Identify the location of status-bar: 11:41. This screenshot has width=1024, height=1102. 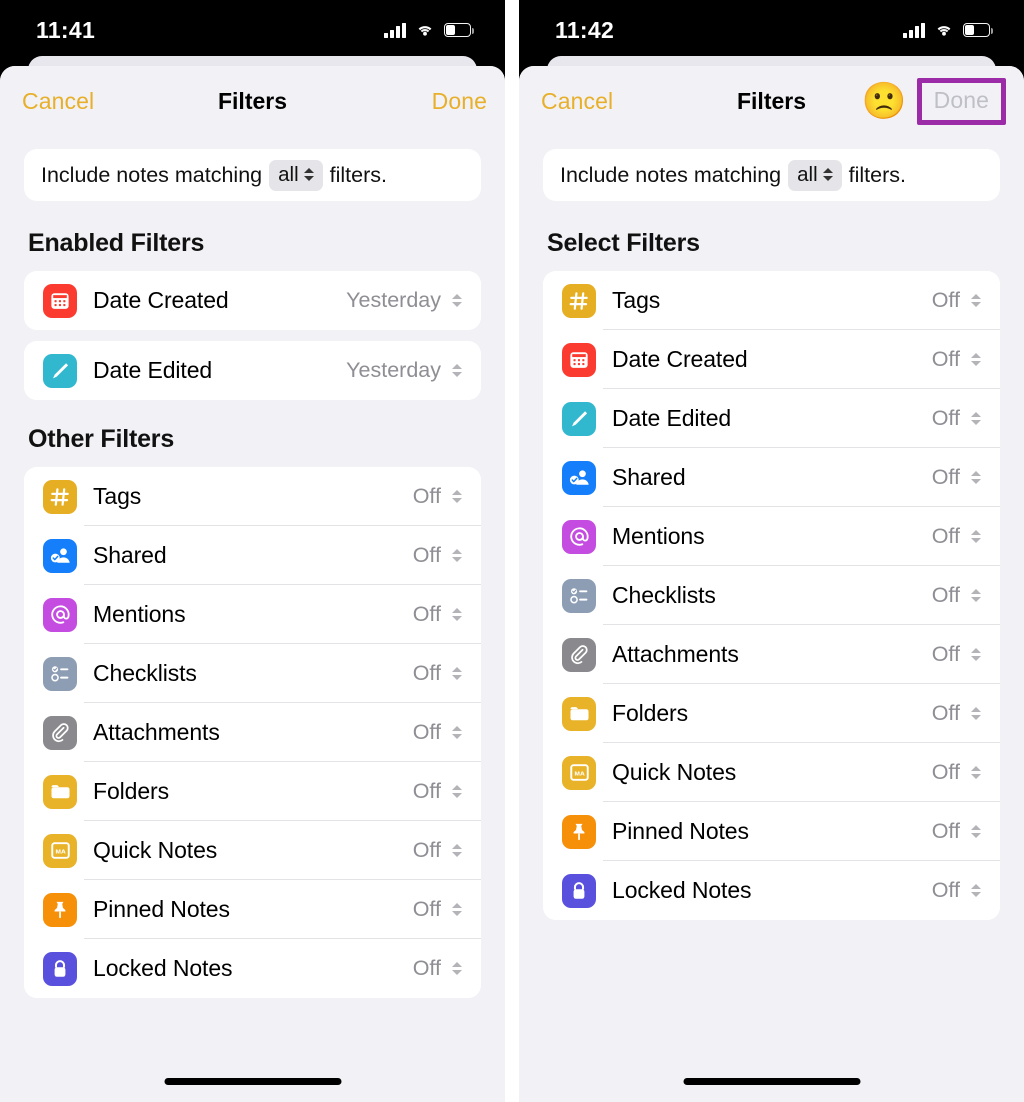
(252, 28).